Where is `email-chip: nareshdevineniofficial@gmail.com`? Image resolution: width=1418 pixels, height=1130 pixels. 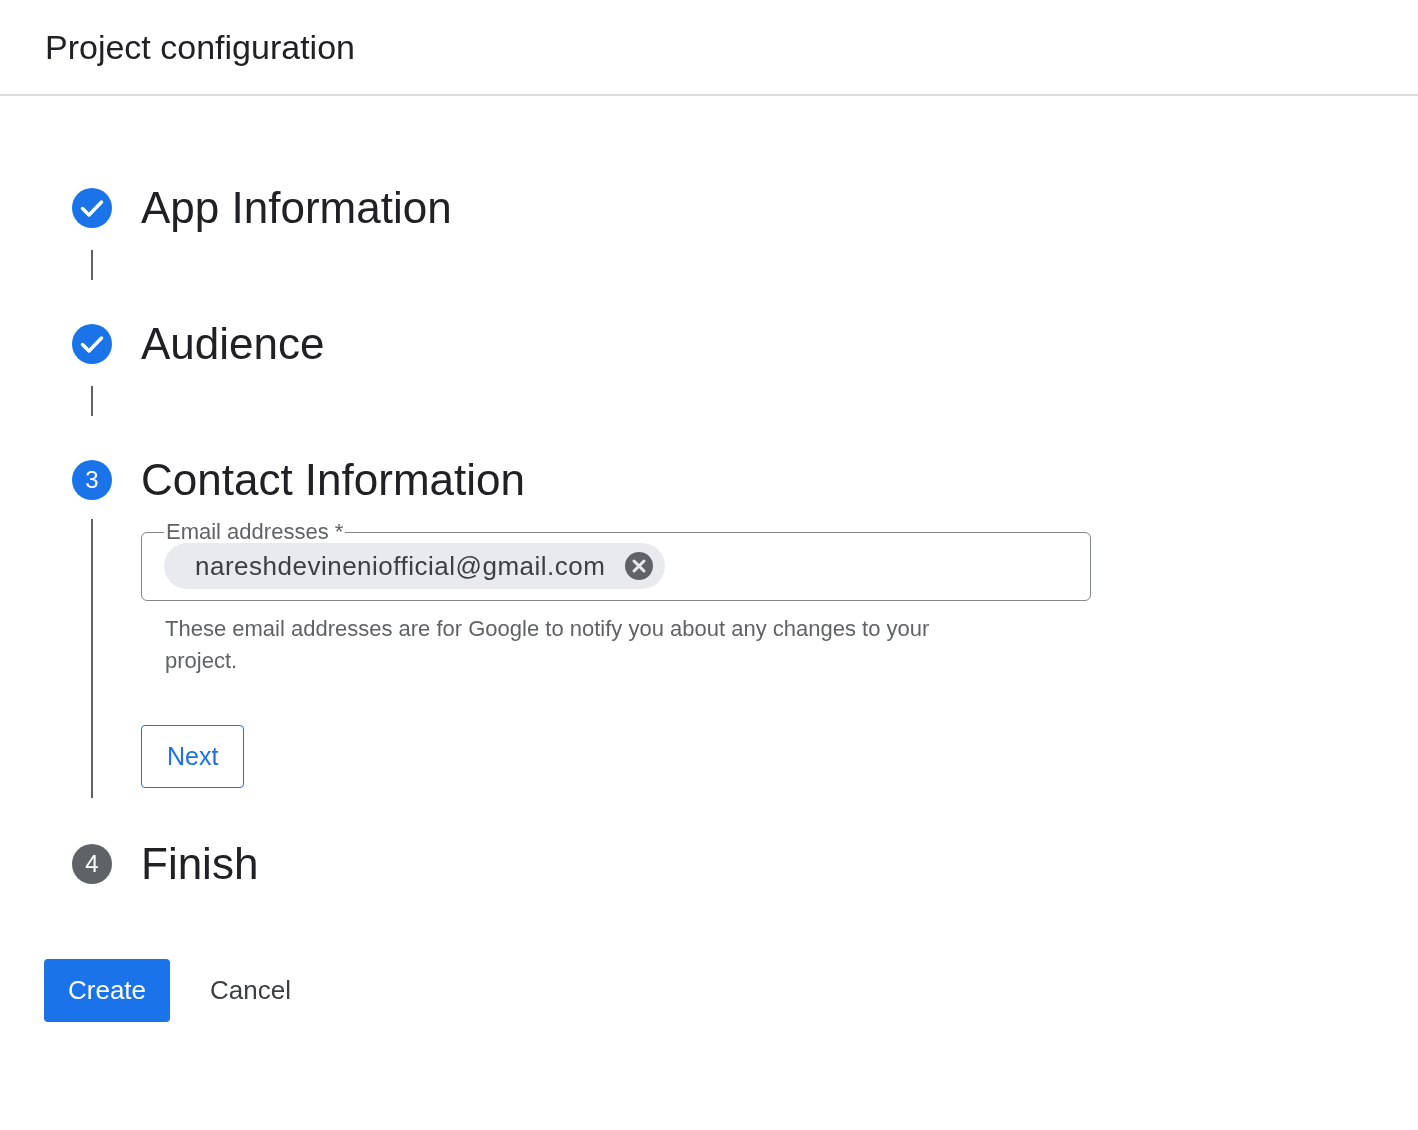 email-chip: nareshdevineniofficial@gmail.com is located at coordinates (415, 566).